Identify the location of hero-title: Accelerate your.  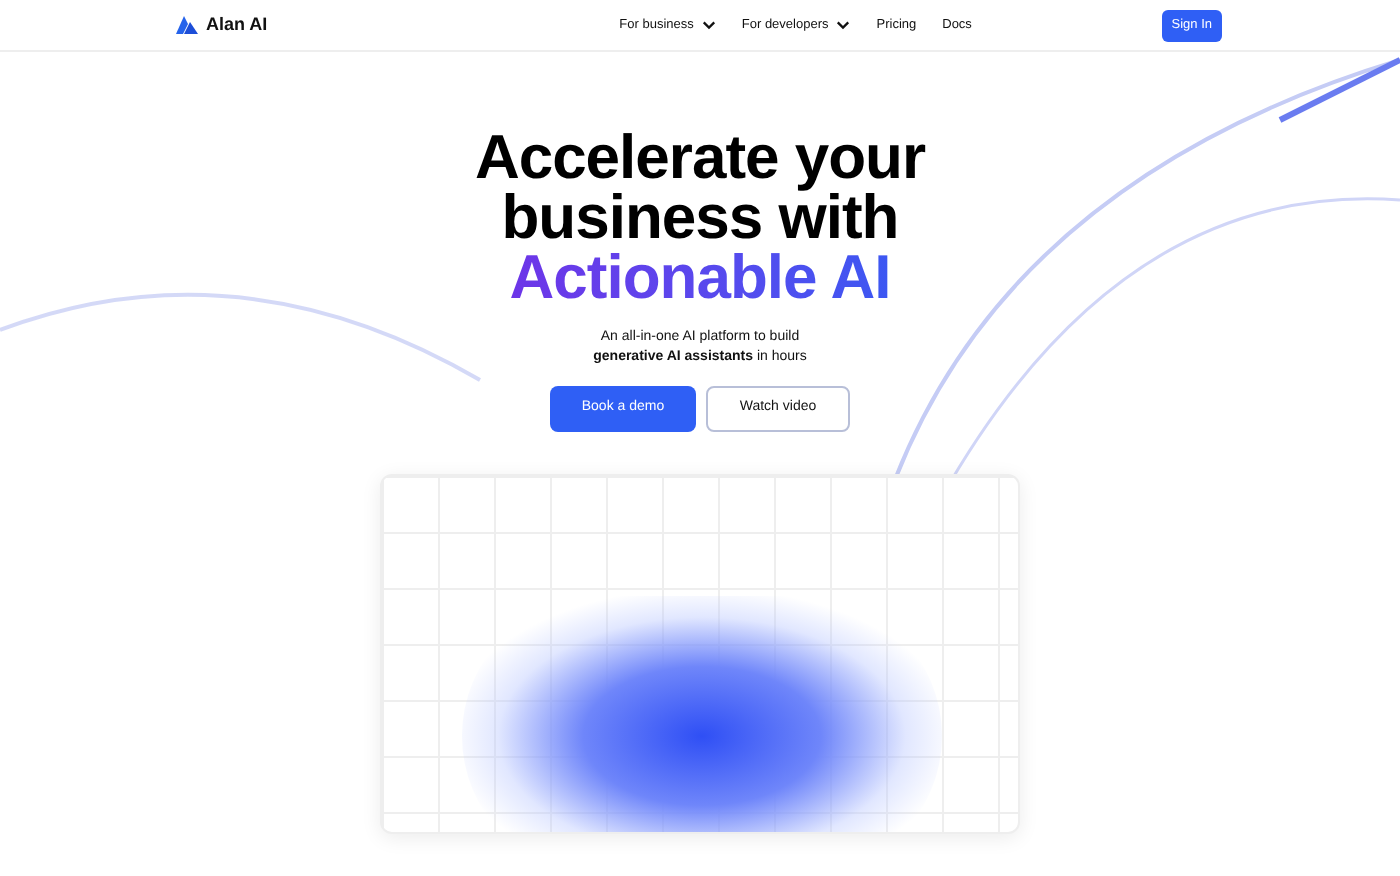
(700, 158).